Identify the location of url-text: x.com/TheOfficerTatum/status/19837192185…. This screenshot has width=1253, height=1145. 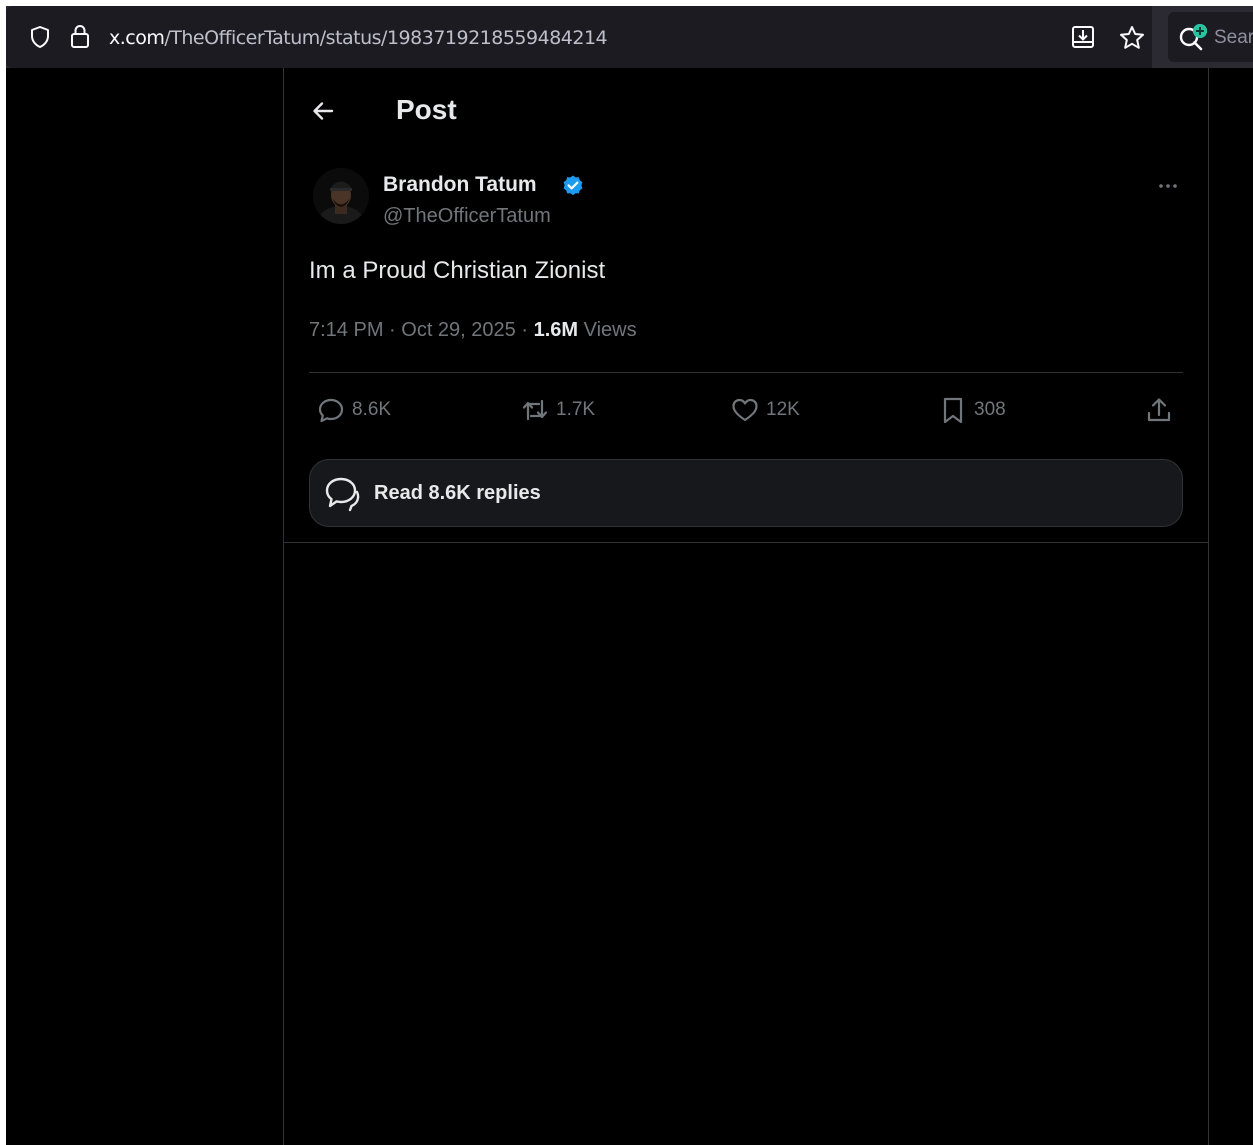
(358, 38).